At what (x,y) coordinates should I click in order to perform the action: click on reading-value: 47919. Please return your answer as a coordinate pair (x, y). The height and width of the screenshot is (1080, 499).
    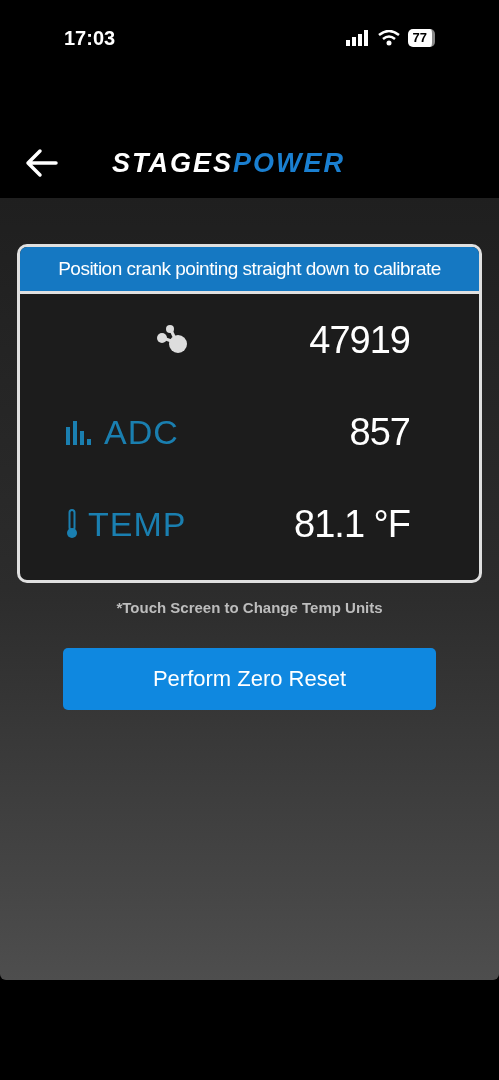
    Looking at the image, I should click on (359, 339).